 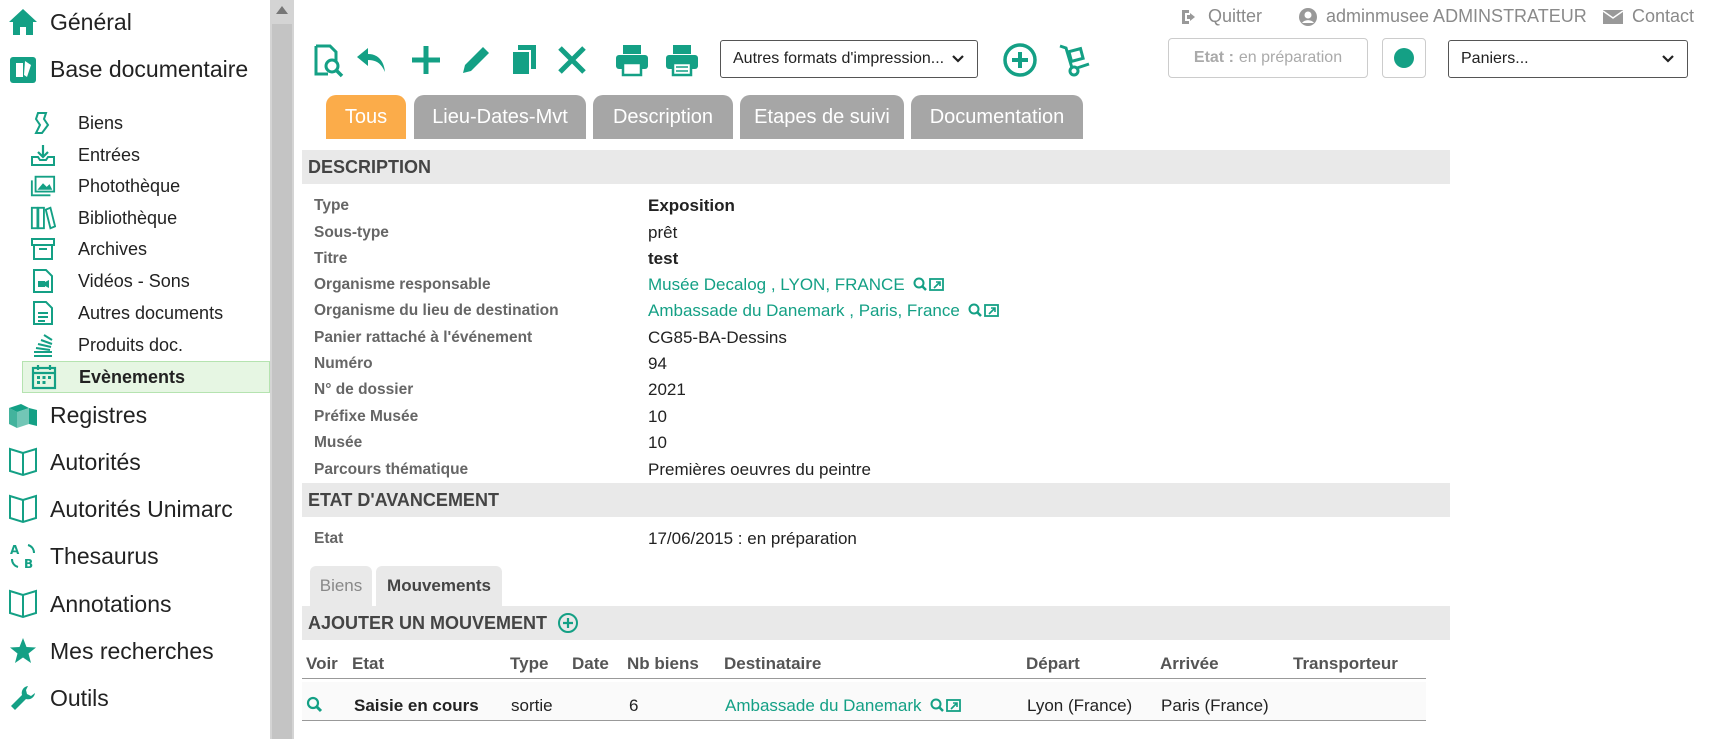 What do you see at coordinates (490, 443) in the screenshot?
I see `field-musee: Musée 10` at bounding box center [490, 443].